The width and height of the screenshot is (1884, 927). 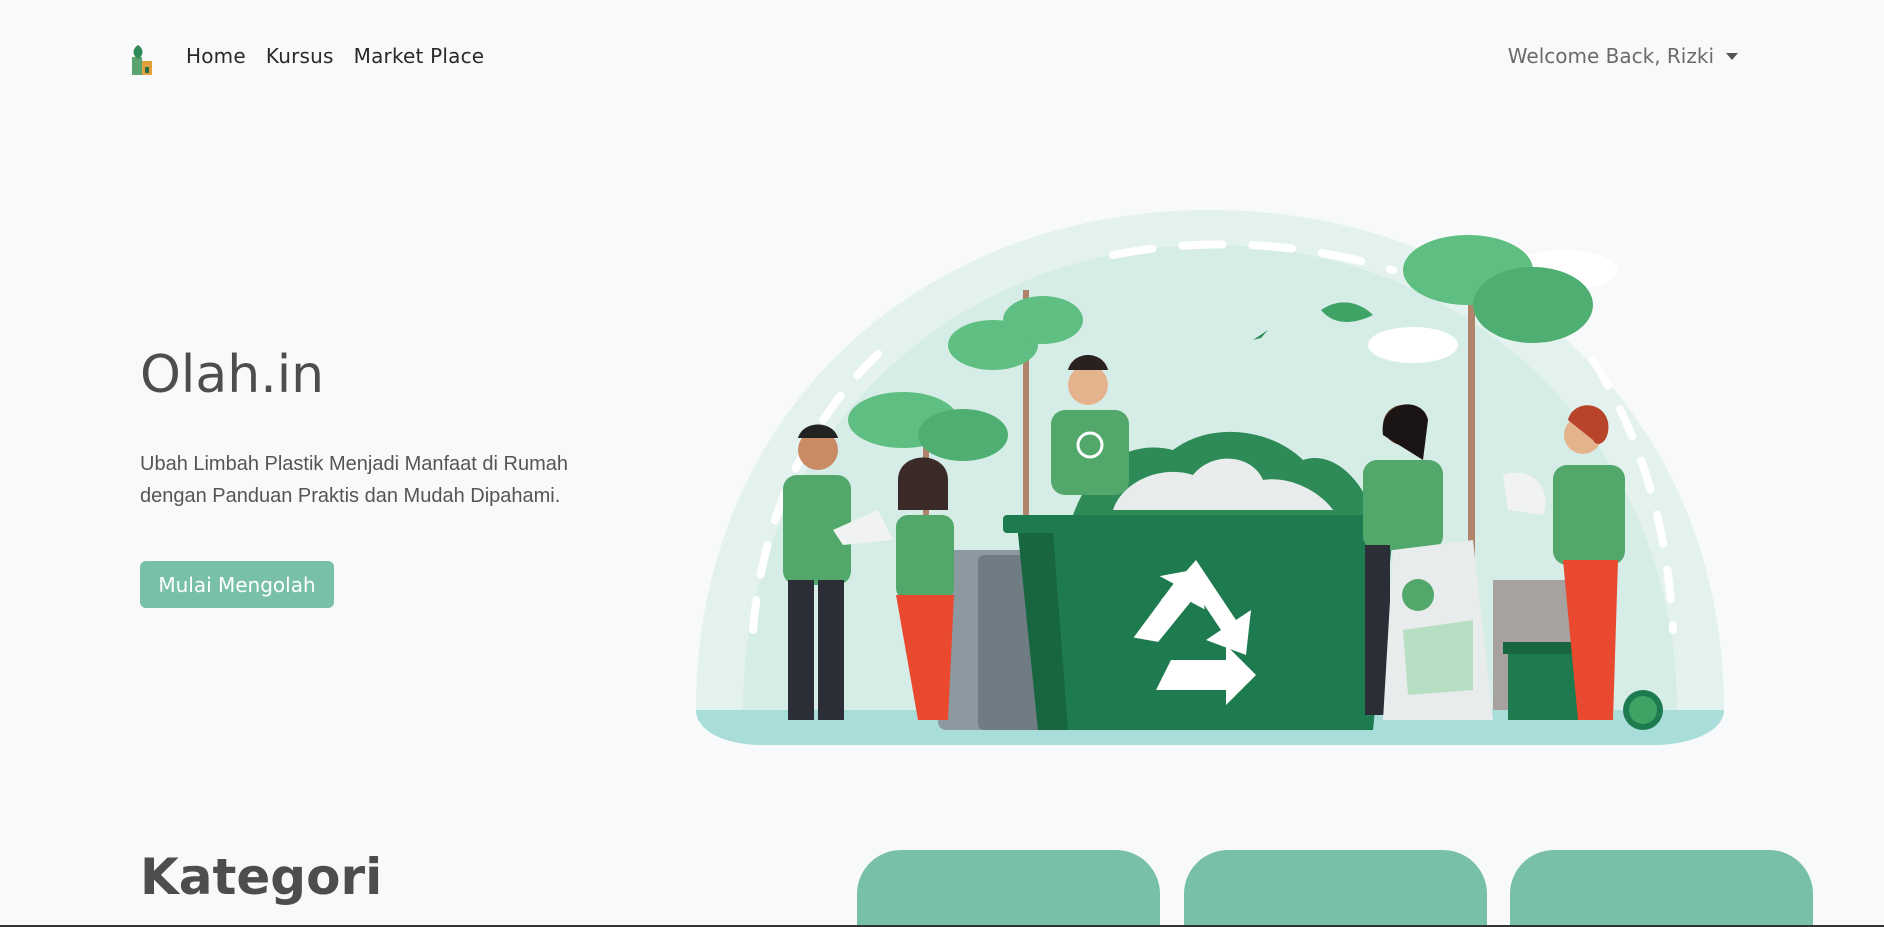 I want to click on caret-down-icon, so click(x=1732, y=56).